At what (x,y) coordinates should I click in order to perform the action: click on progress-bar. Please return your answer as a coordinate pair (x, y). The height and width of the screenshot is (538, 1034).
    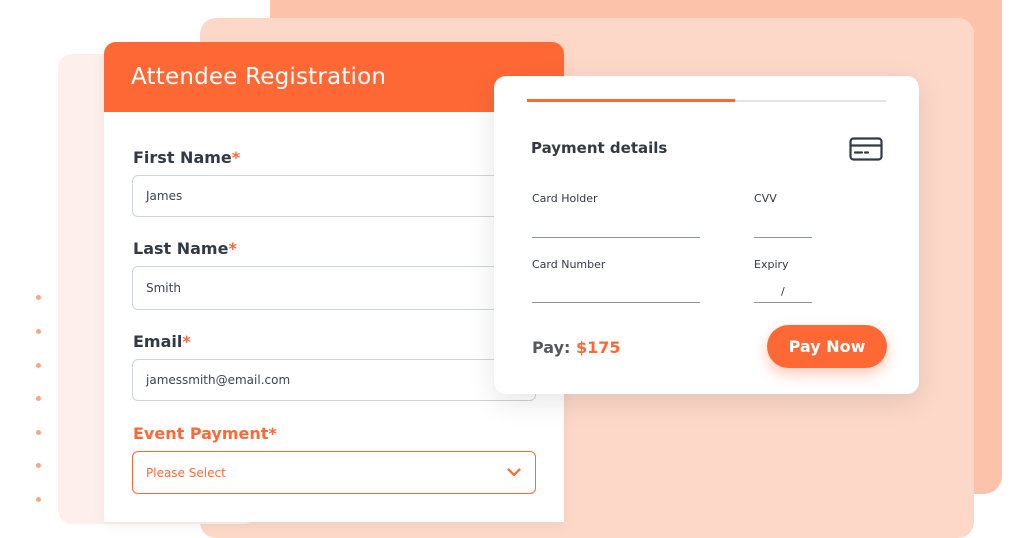
    Looking at the image, I should click on (706, 100).